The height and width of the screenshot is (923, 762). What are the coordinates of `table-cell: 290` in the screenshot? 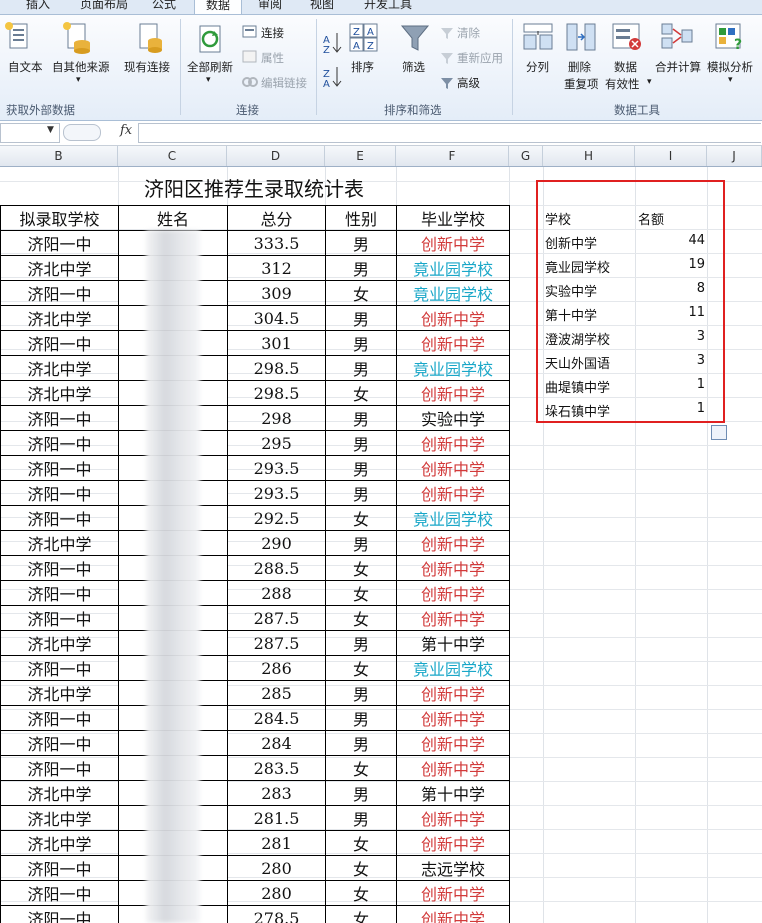 It's located at (276, 543).